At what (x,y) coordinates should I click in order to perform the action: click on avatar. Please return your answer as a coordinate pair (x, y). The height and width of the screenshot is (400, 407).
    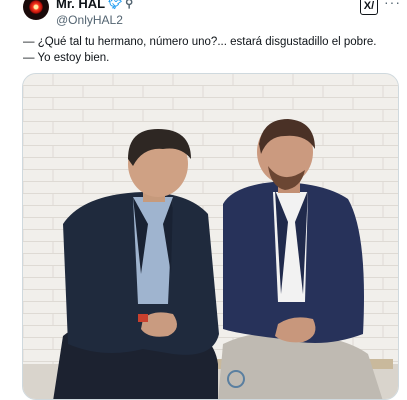
    Looking at the image, I should click on (36, 10).